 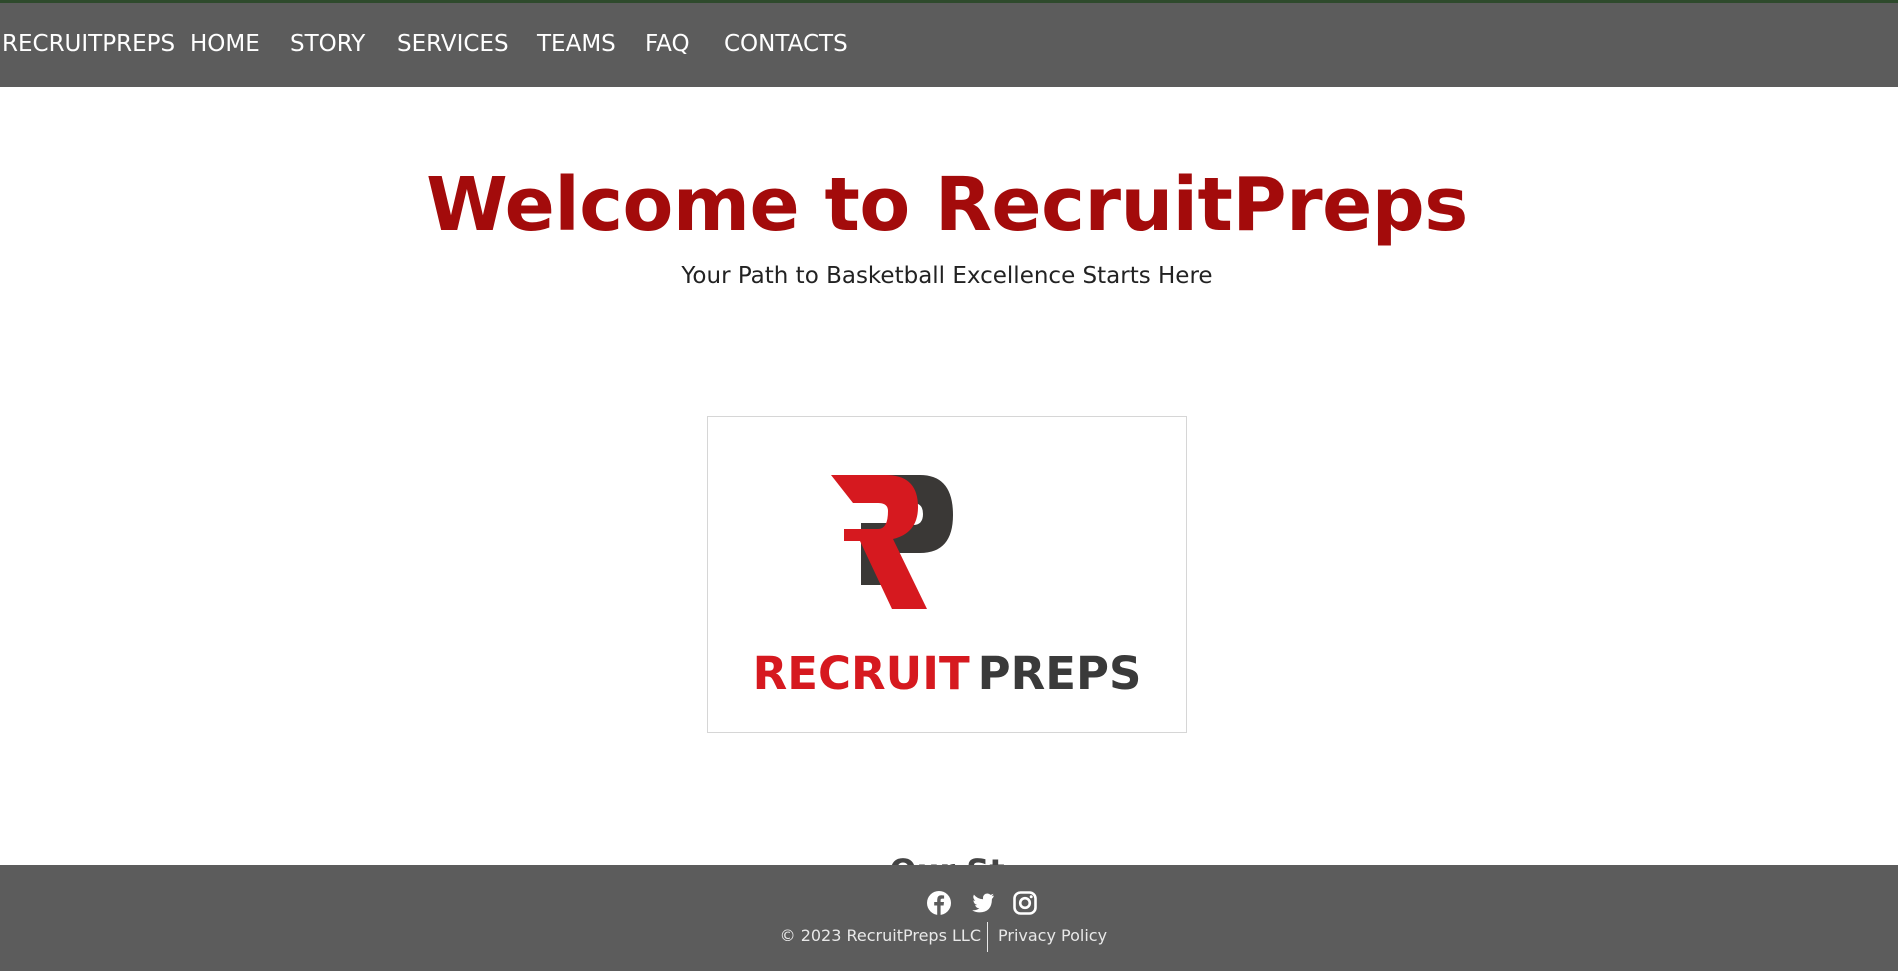 I want to click on nav-item-teams: TEAMS, so click(x=576, y=44).